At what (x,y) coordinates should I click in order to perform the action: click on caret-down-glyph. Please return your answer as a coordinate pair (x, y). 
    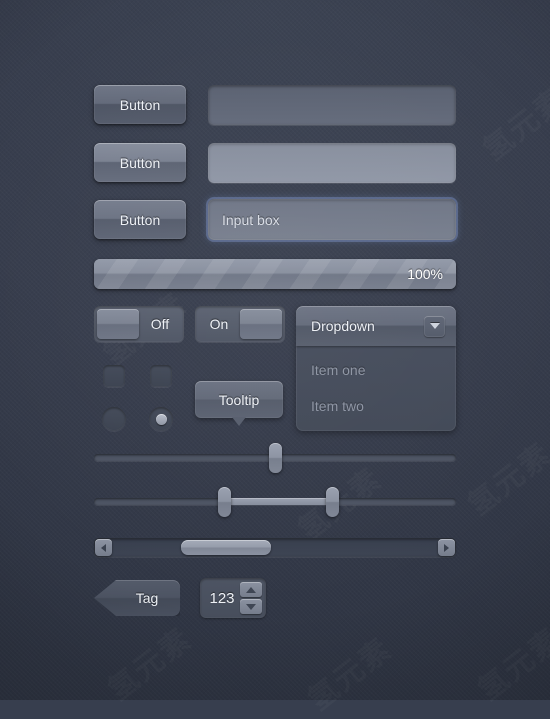
    Looking at the image, I should click on (251, 606).